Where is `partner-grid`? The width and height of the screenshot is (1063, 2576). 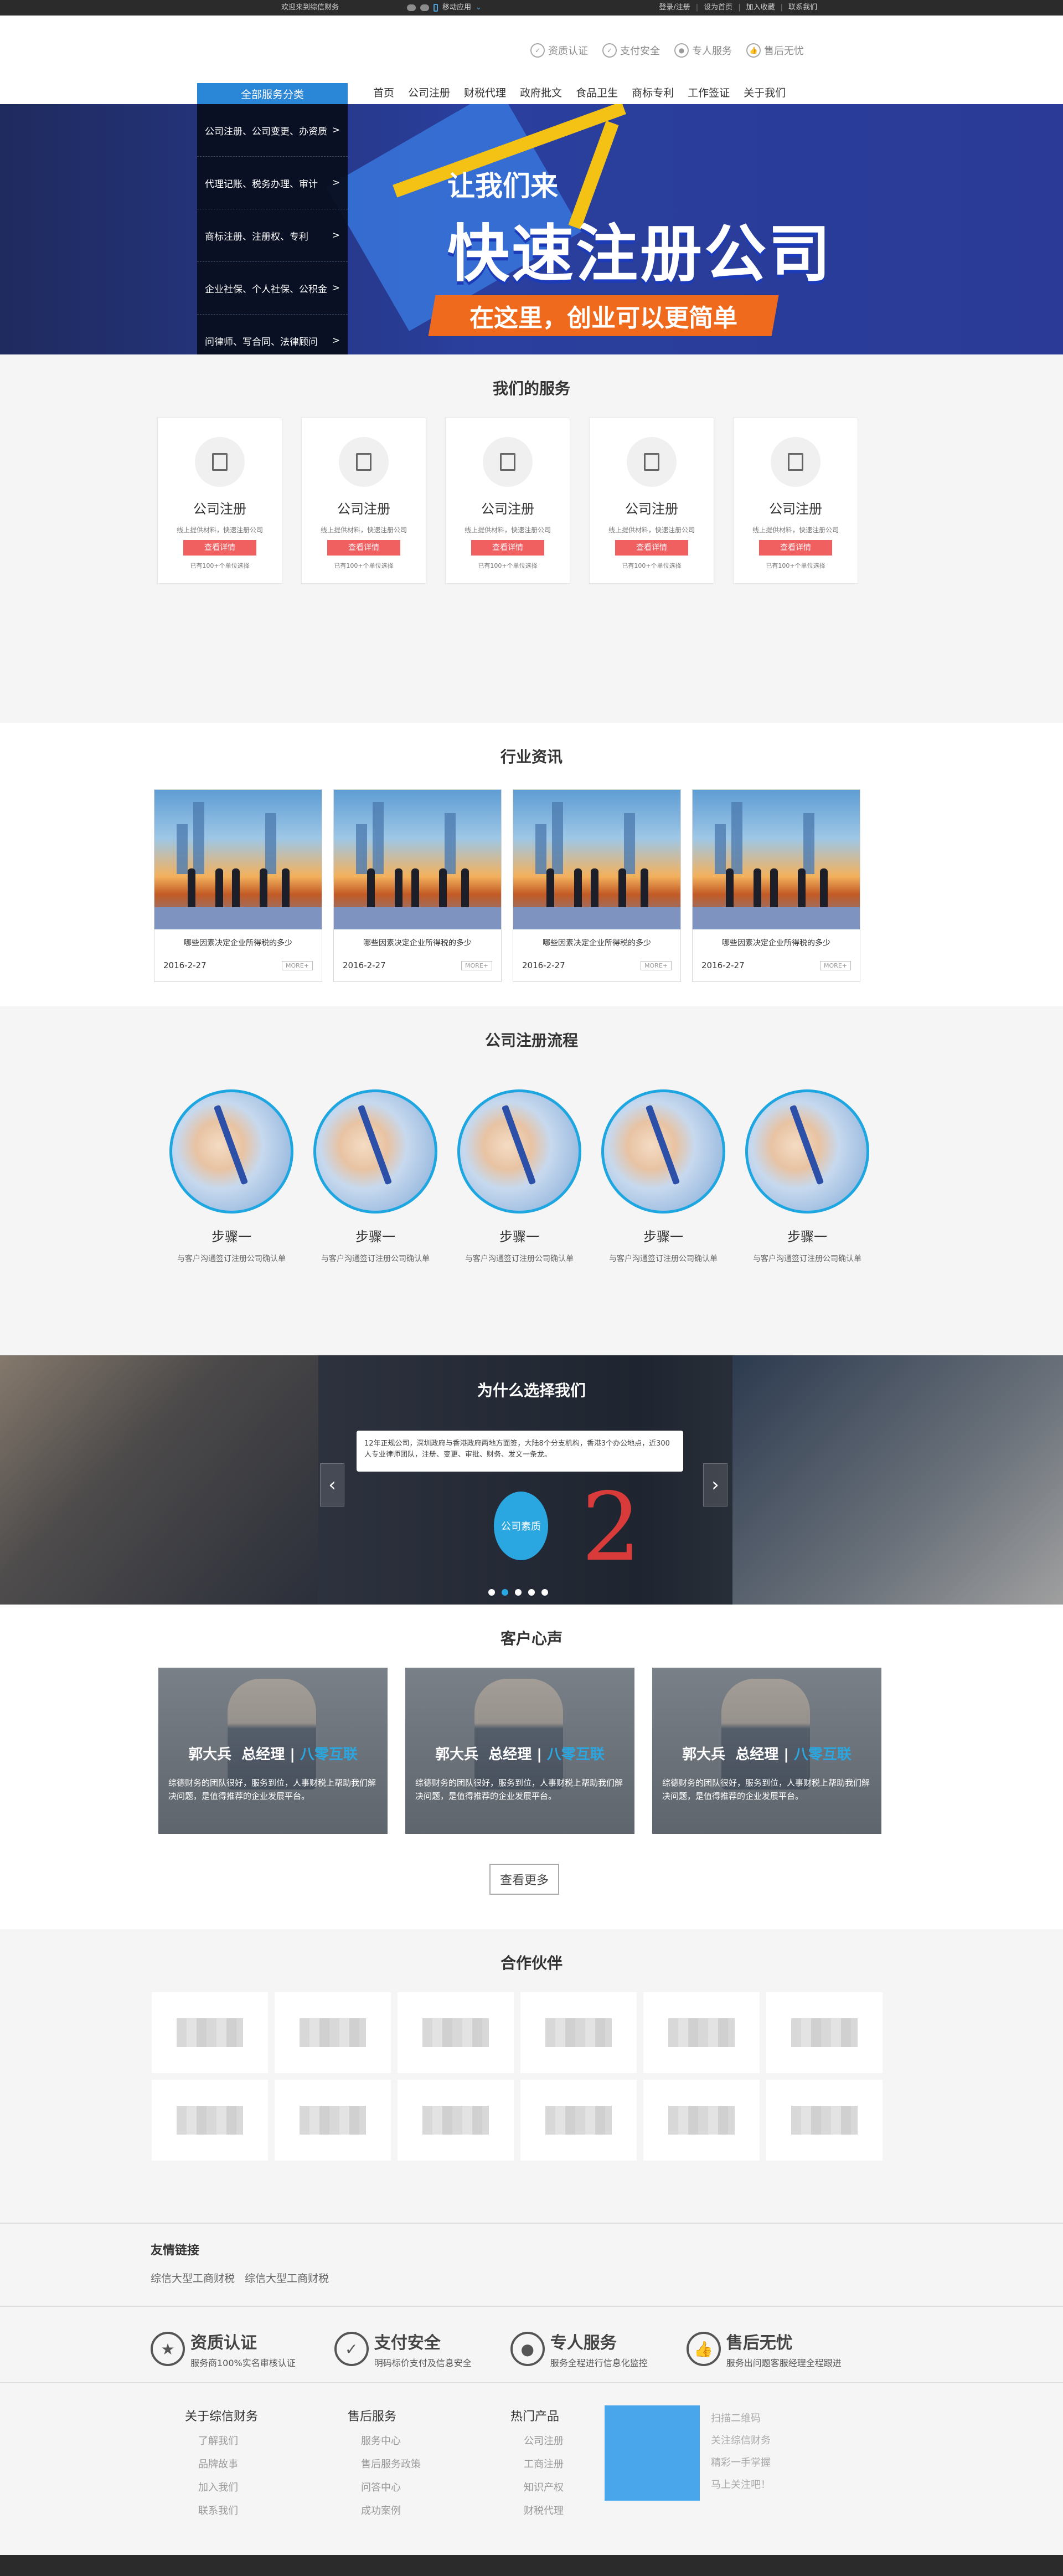 partner-grid is located at coordinates (517, 2076).